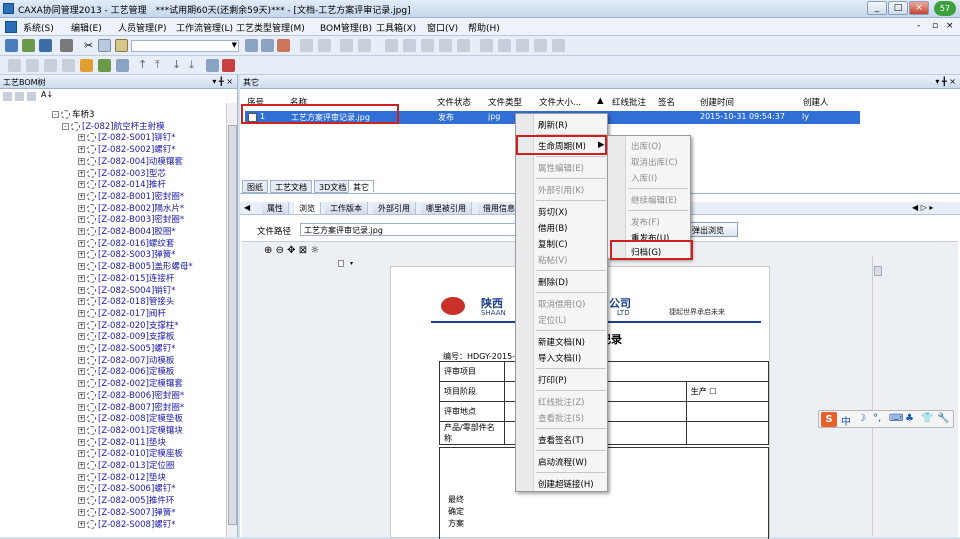 The image size is (960, 539). I want to click on tree-node: + [Z-082-015]连接杆, so click(126, 279).